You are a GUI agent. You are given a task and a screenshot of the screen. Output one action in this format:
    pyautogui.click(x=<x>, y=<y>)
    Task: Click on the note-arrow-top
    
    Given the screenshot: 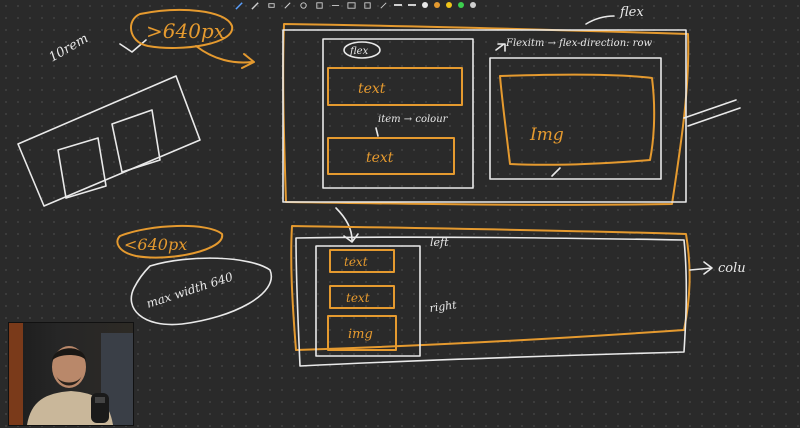 What is the action you would take?
    pyautogui.click(x=600, y=20)
    